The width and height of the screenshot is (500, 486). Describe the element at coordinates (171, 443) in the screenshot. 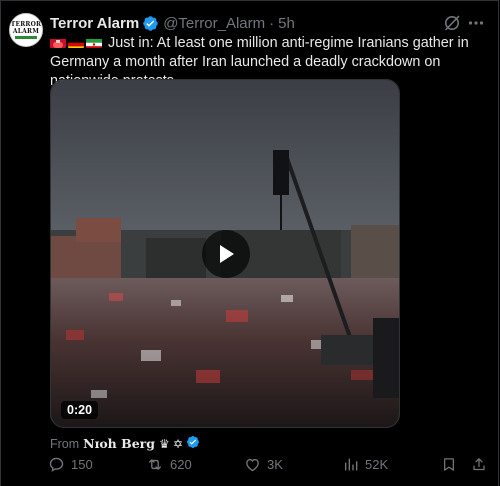

I see `source-emoji: ♛ ✡` at that location.